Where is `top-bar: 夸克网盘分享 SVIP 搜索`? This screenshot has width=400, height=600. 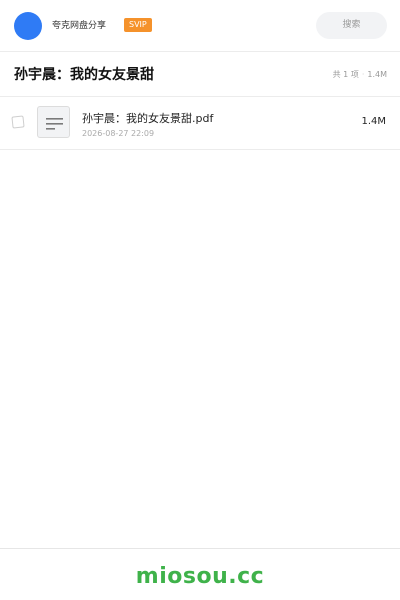
top-bar: 夸克网盘分享 SVIP 搜索 is located at coordinates (200, 26).